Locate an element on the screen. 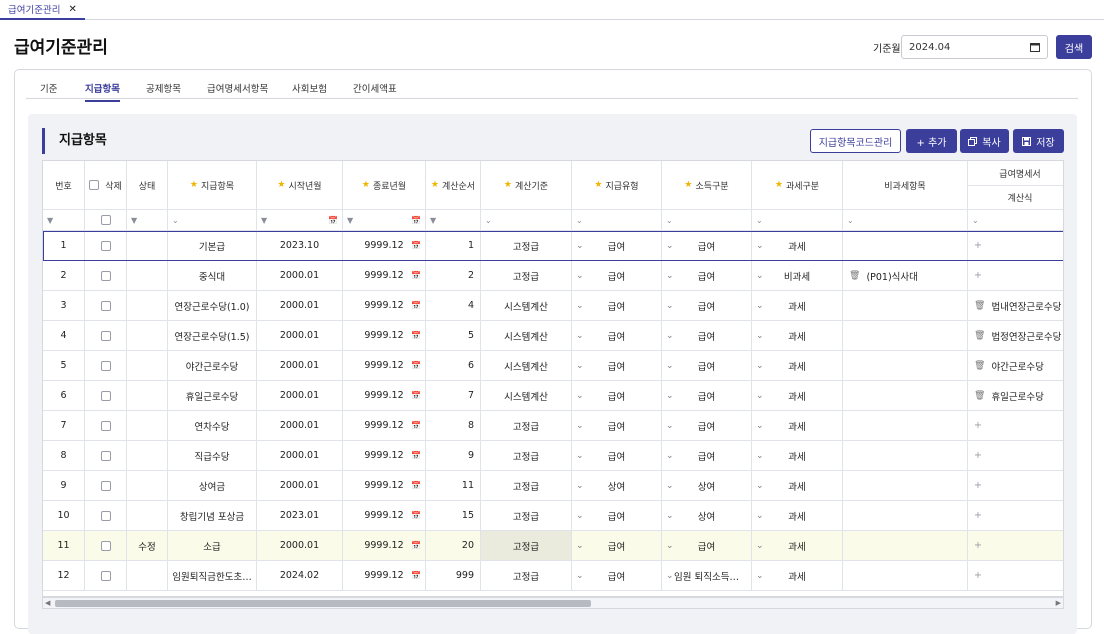 The image size is (1104, 634). row-nontax-item: 🗑 (P01)식사대 is located at coordinates (905, 276).